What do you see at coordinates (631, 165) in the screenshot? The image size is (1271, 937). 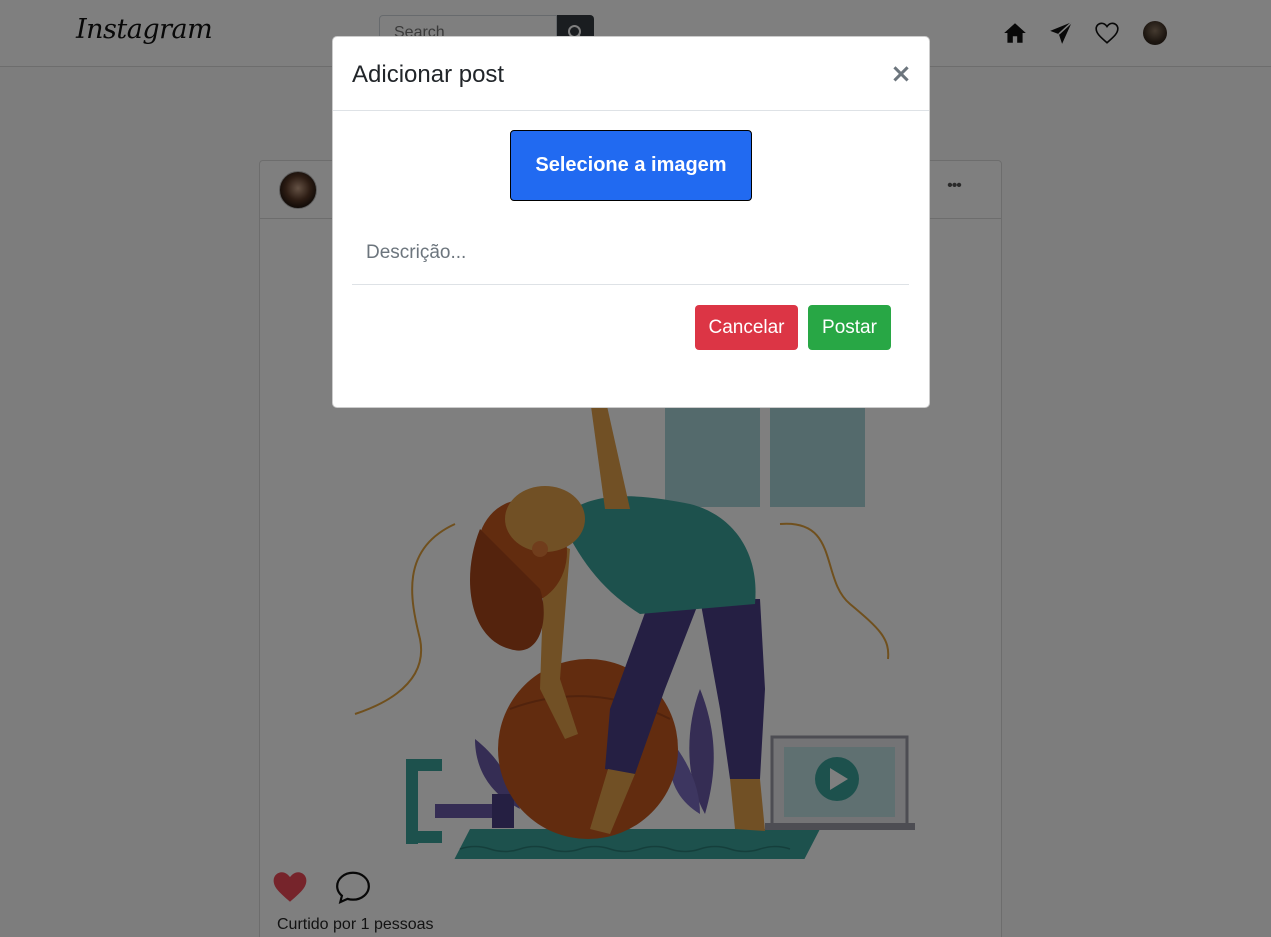 I see `select-image-button: Selecione a imagem` at bounding box center [631, 165].